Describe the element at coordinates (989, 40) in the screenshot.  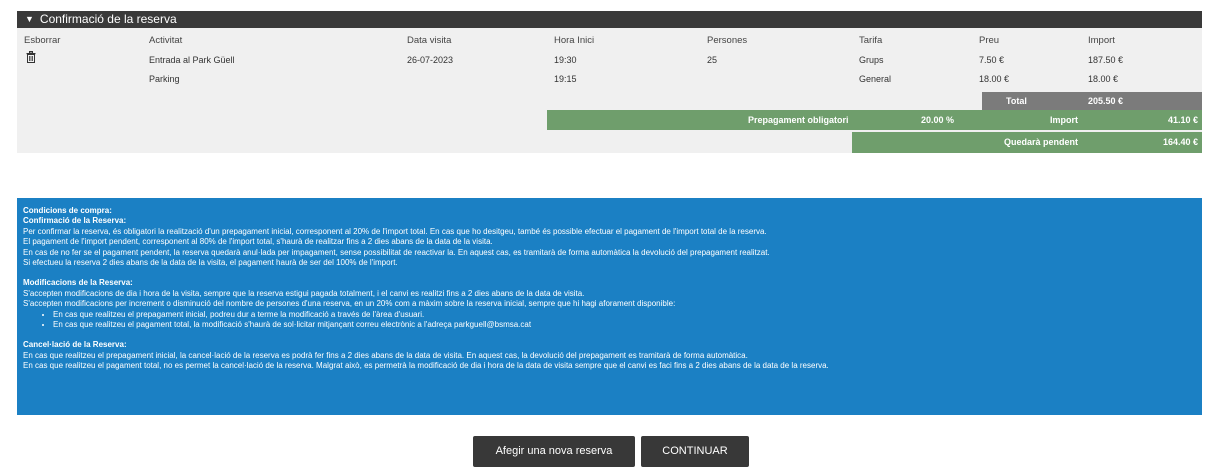
I see `col-header-price: Preu` at that location.